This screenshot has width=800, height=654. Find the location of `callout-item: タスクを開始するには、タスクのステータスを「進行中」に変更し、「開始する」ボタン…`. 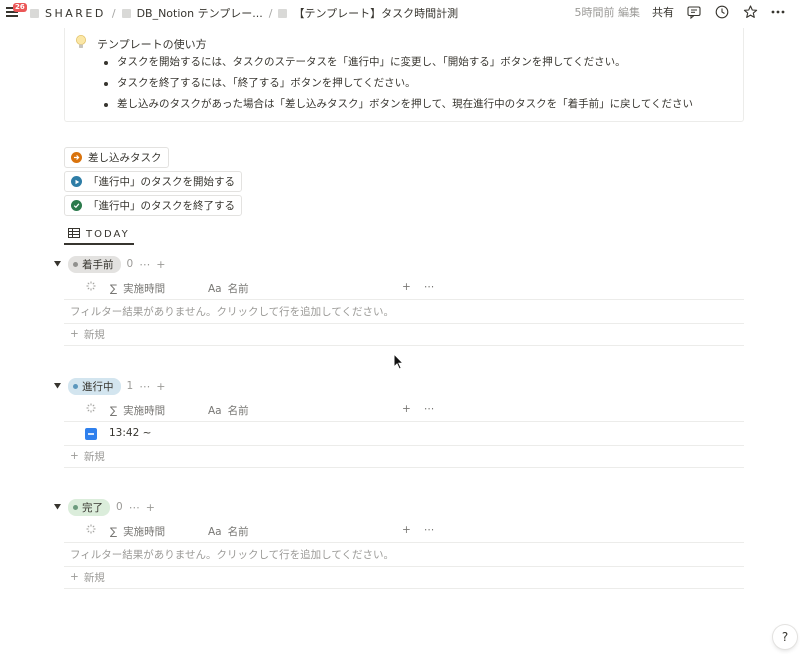

callout-item: タスクを開始するには、タスクのステータスを「進行中」に変更し、「開始する」ボタン… is located at coordinates (398, 64).